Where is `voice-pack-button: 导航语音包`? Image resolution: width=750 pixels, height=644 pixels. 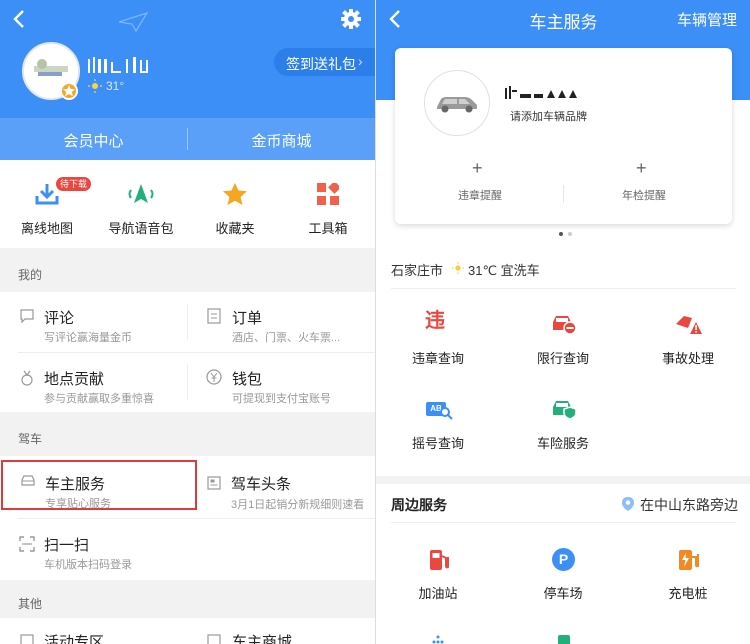
voice-pack-button: 导航语音包 is located at coordinates (141, 204).